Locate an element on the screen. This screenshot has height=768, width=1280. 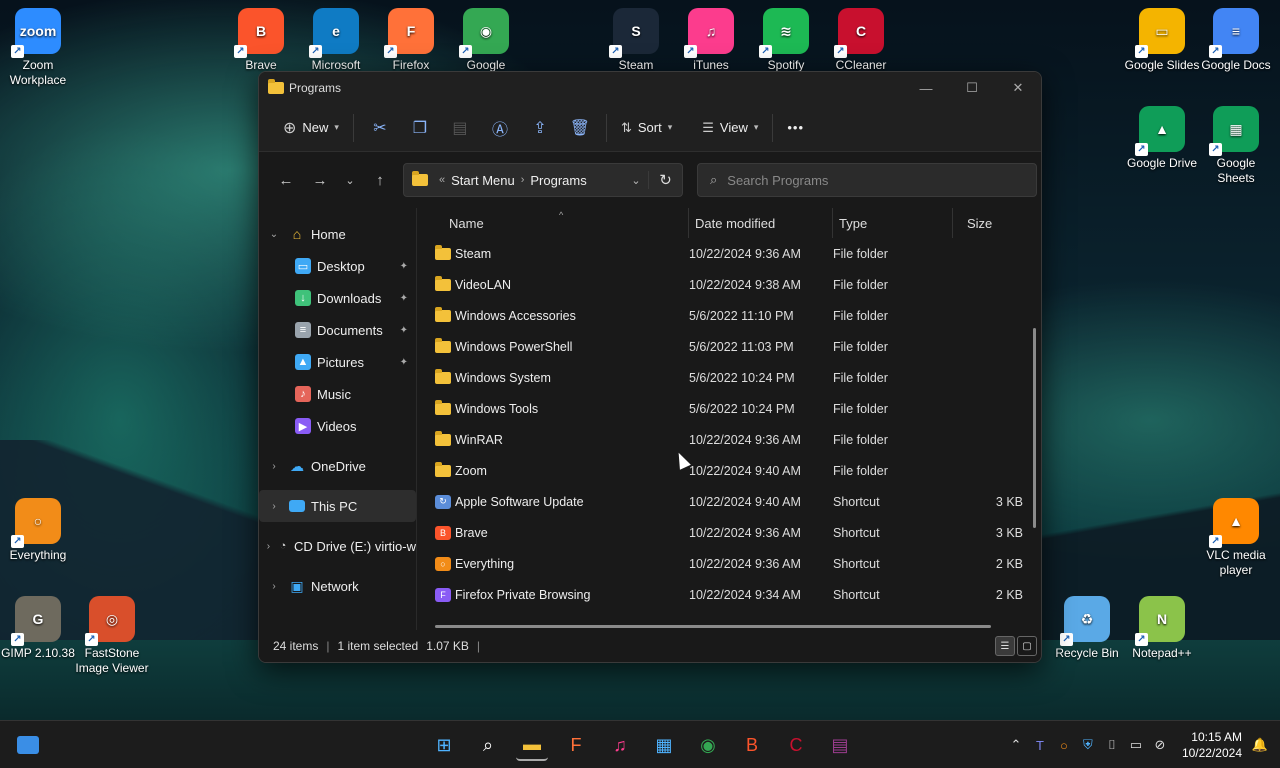
cut-icon: ✂ is located at coordinates (380, 128).